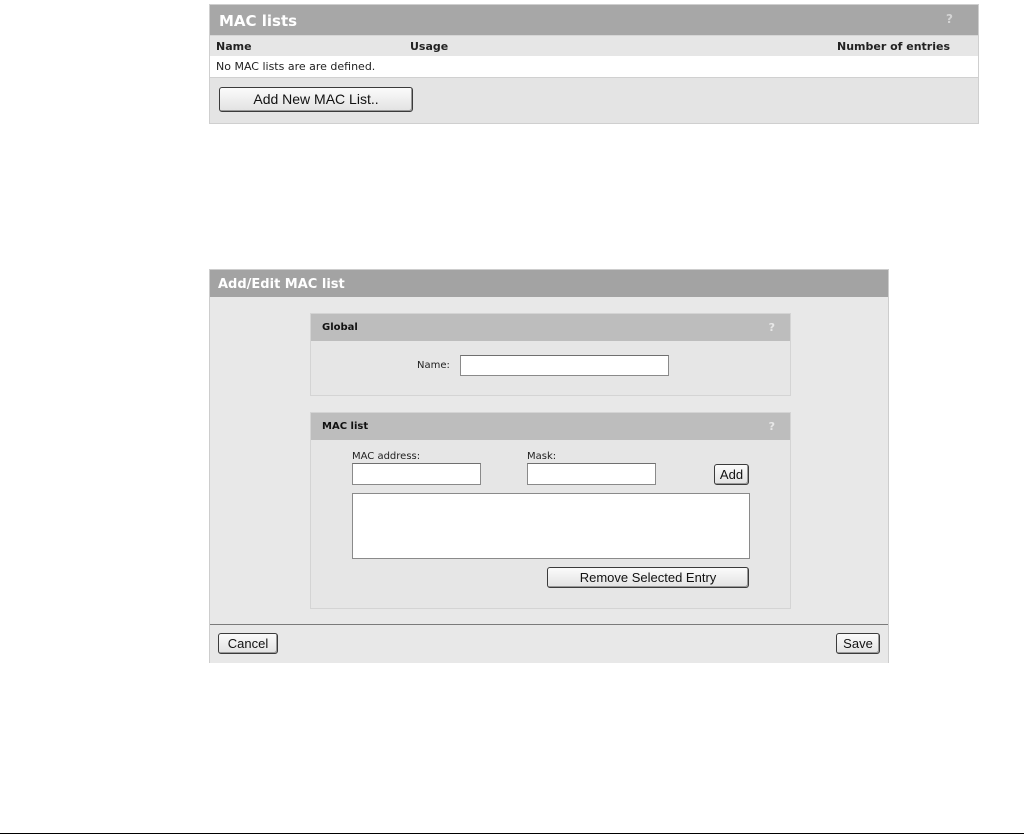 Image resolution: width=1024 pixels, height=840 pixels. I want to click on cancel-button: Cancel, so click(248, 643).